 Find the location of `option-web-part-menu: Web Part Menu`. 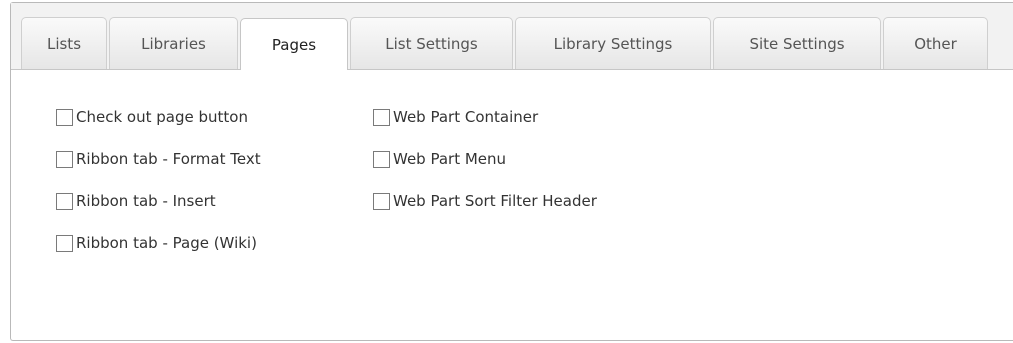

option-web-part-menu: Web Part Menu is located at coordinates (439, 159).